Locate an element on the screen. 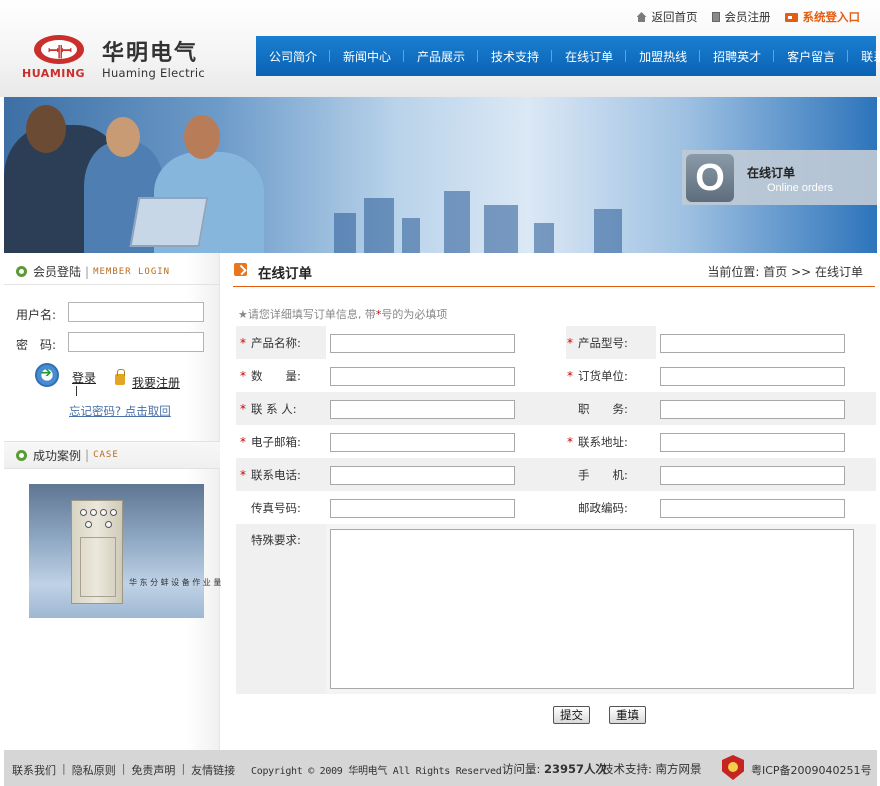 This screenshot has width=880, height=786. label-cell is located at coordinates (281, 609).